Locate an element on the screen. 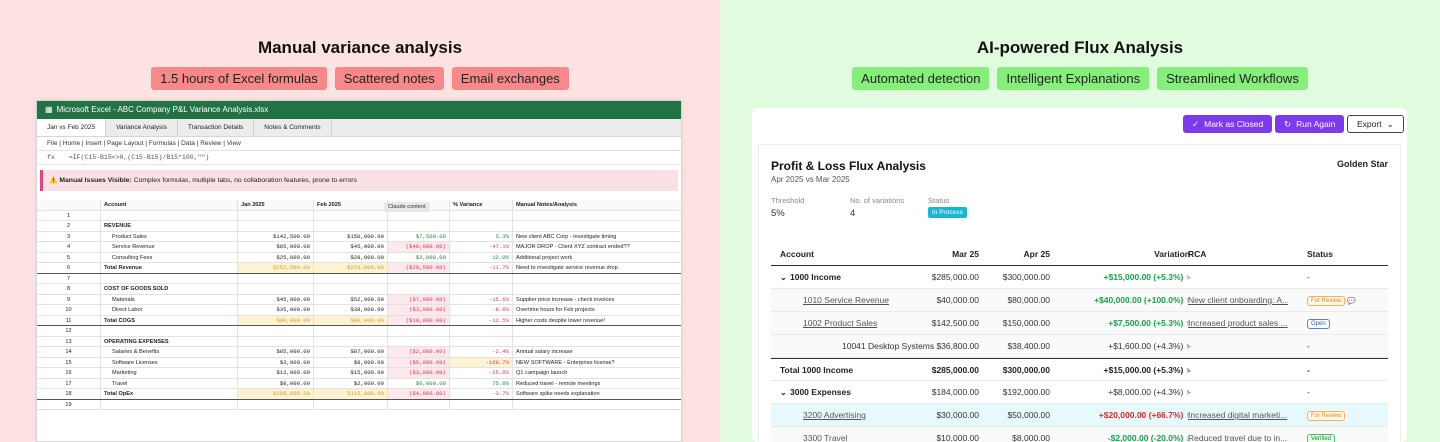 This screenshot has width=1440, height=442. sheet-tab-notes-comments: Notes & Comments is located at coordinates (293, 127).